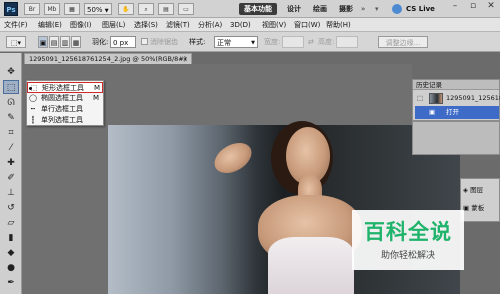  I want to click on minibridge-icon: Mb, so click(52, 9).